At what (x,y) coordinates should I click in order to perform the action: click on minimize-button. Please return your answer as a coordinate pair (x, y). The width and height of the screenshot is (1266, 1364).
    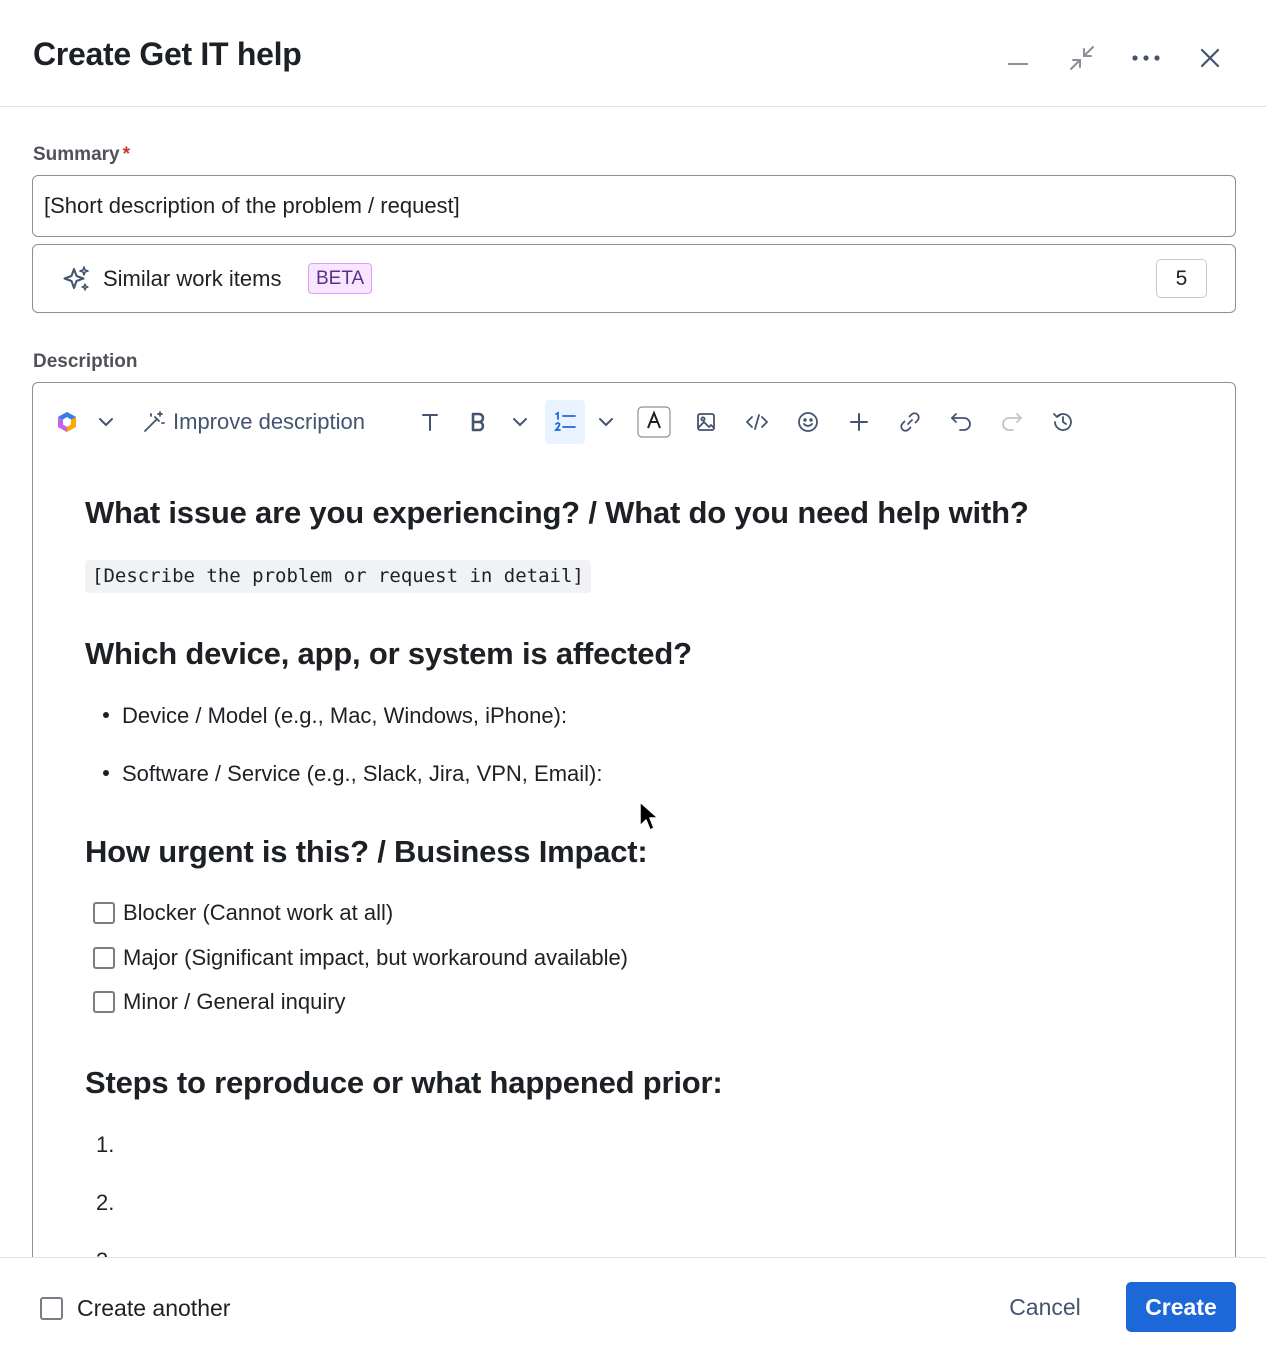
    Looking at the image, I should click on (1018, 58).